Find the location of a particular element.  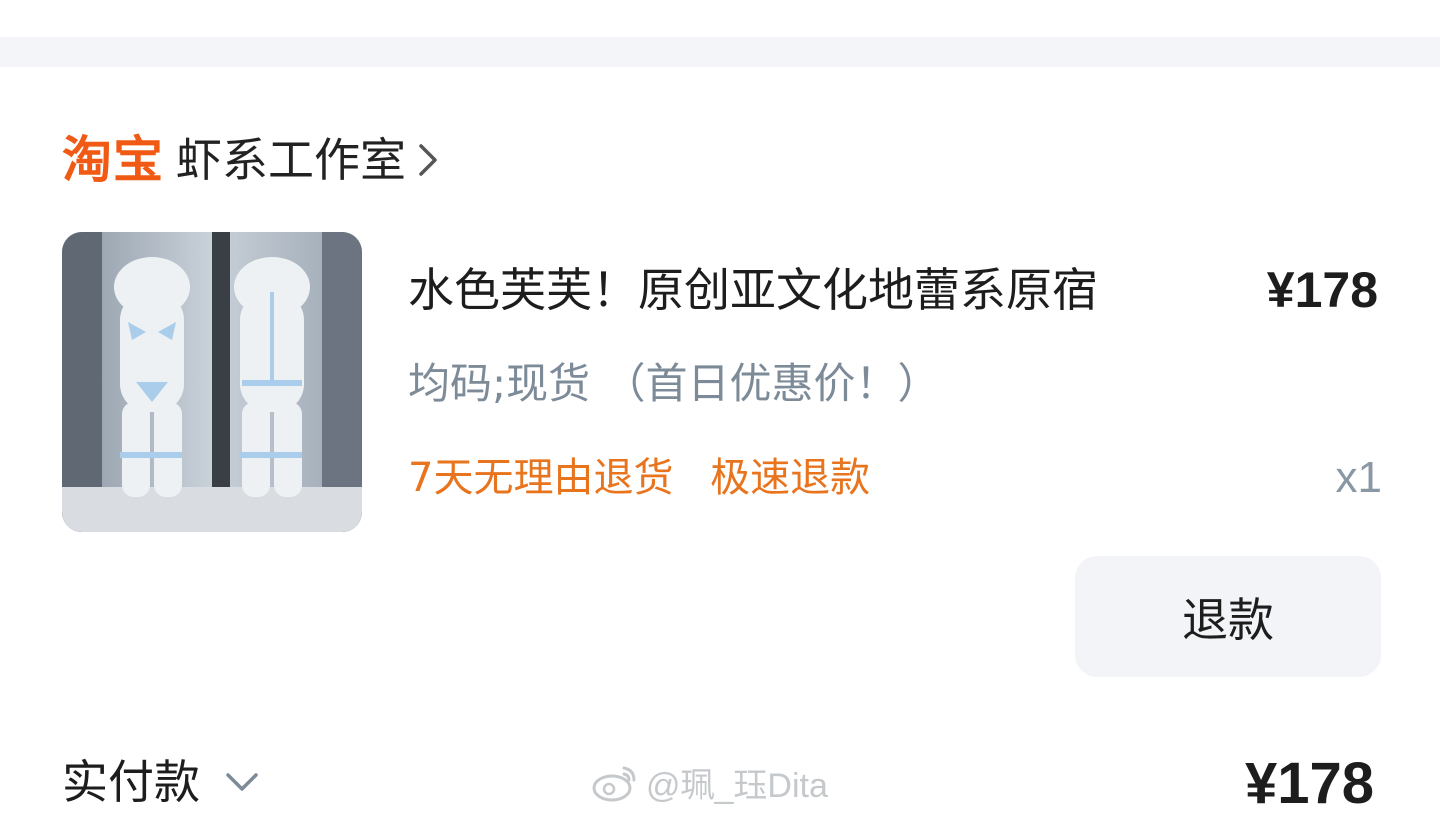

service-tags: 7天无理由退货 极速退款 is located at coordinates (639, 478).